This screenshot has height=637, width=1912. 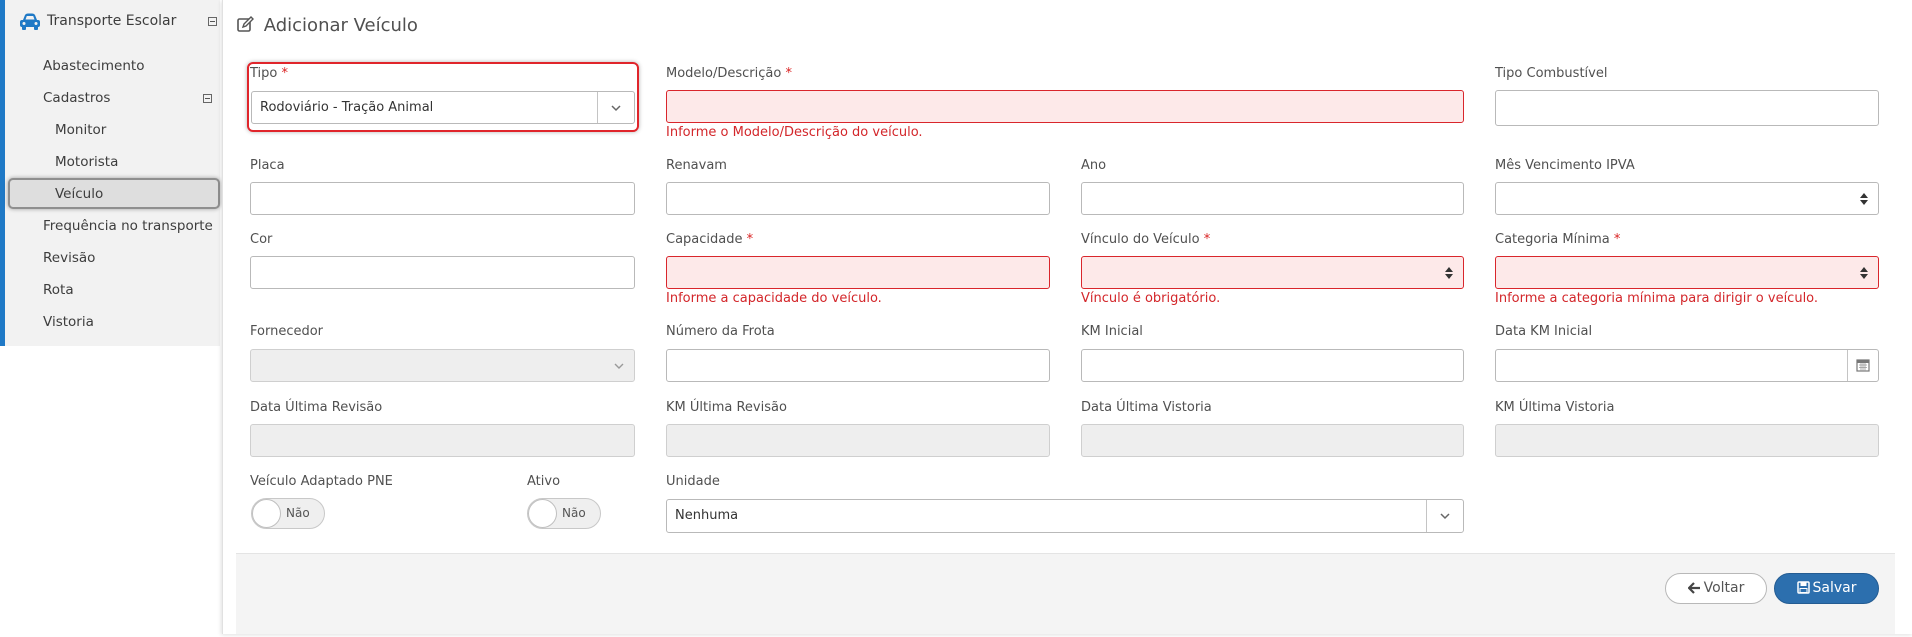 What do you see at coordinates (30, 21) in the screenshot?
I see `car-icon` at bounding box center [30, 21].